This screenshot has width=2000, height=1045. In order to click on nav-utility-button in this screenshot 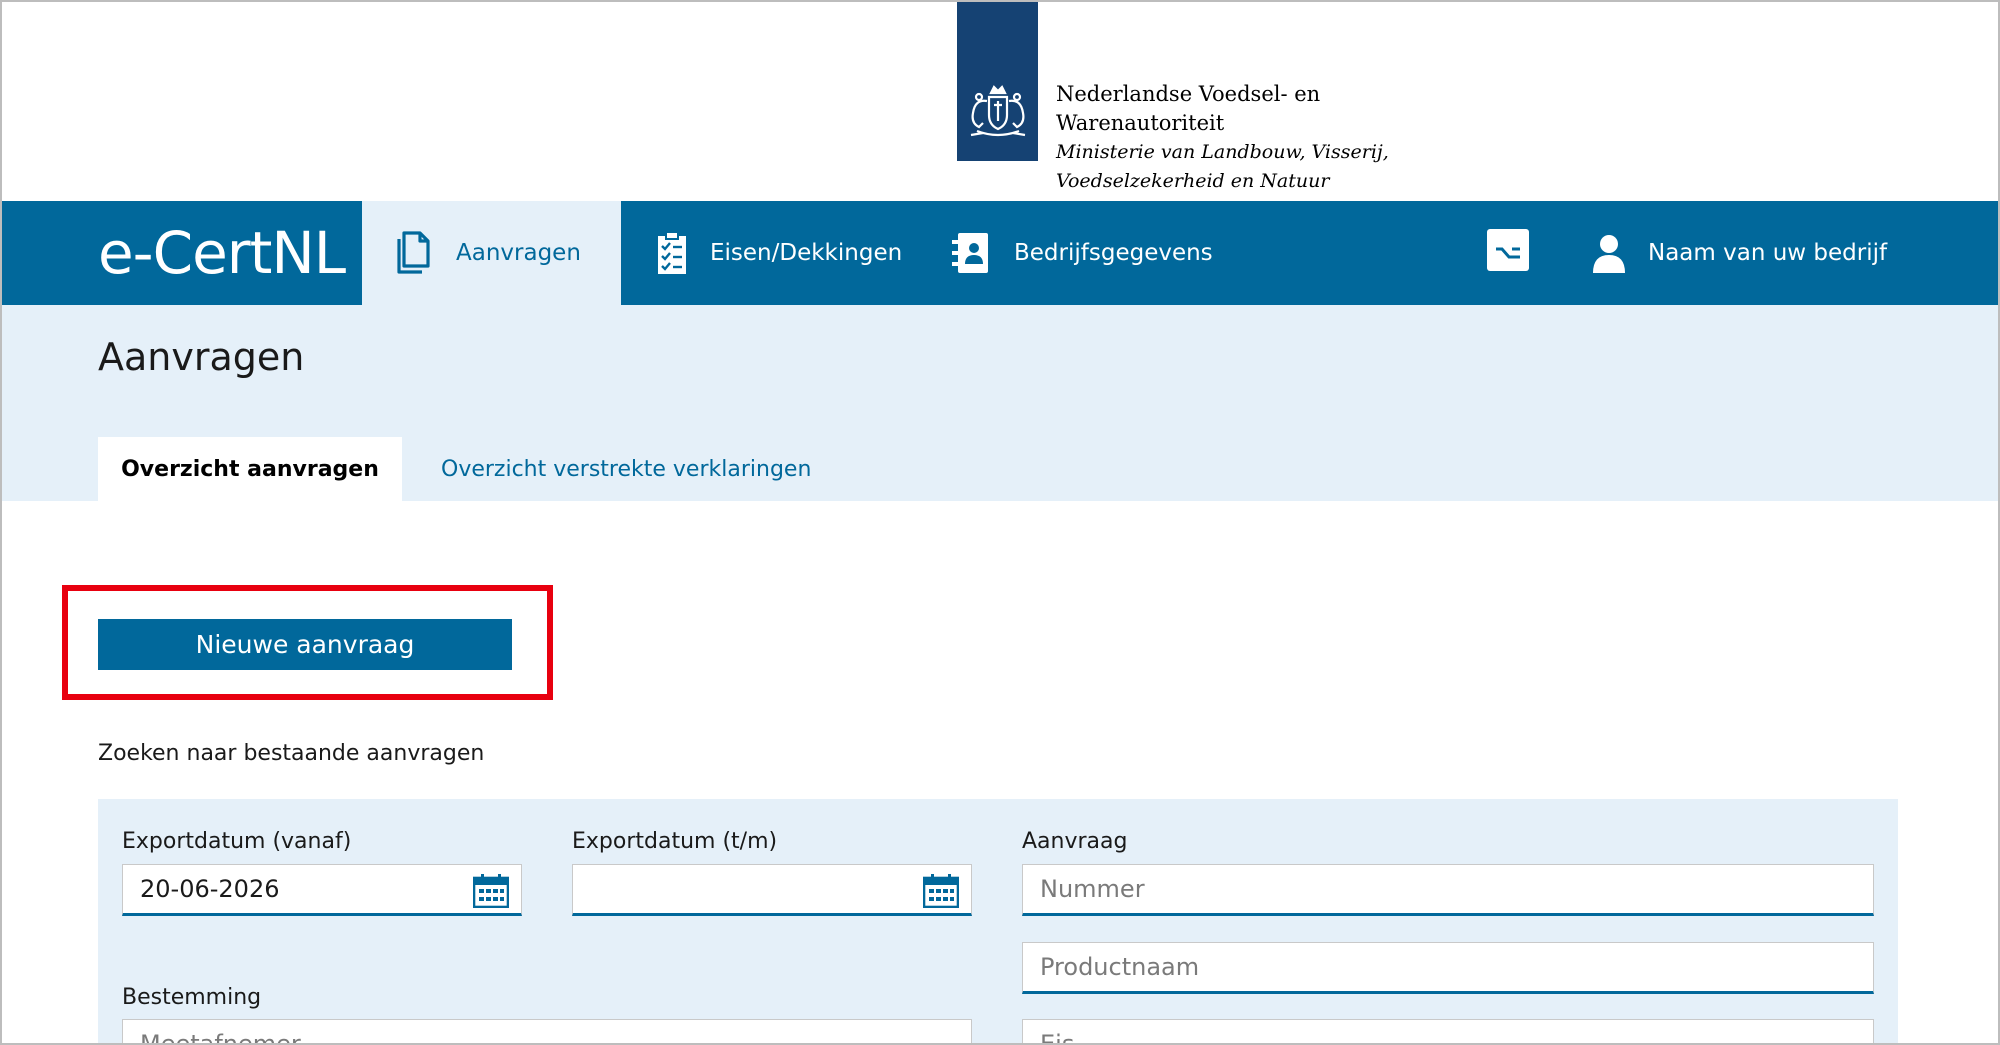, I will do `click(1508, 253)`.